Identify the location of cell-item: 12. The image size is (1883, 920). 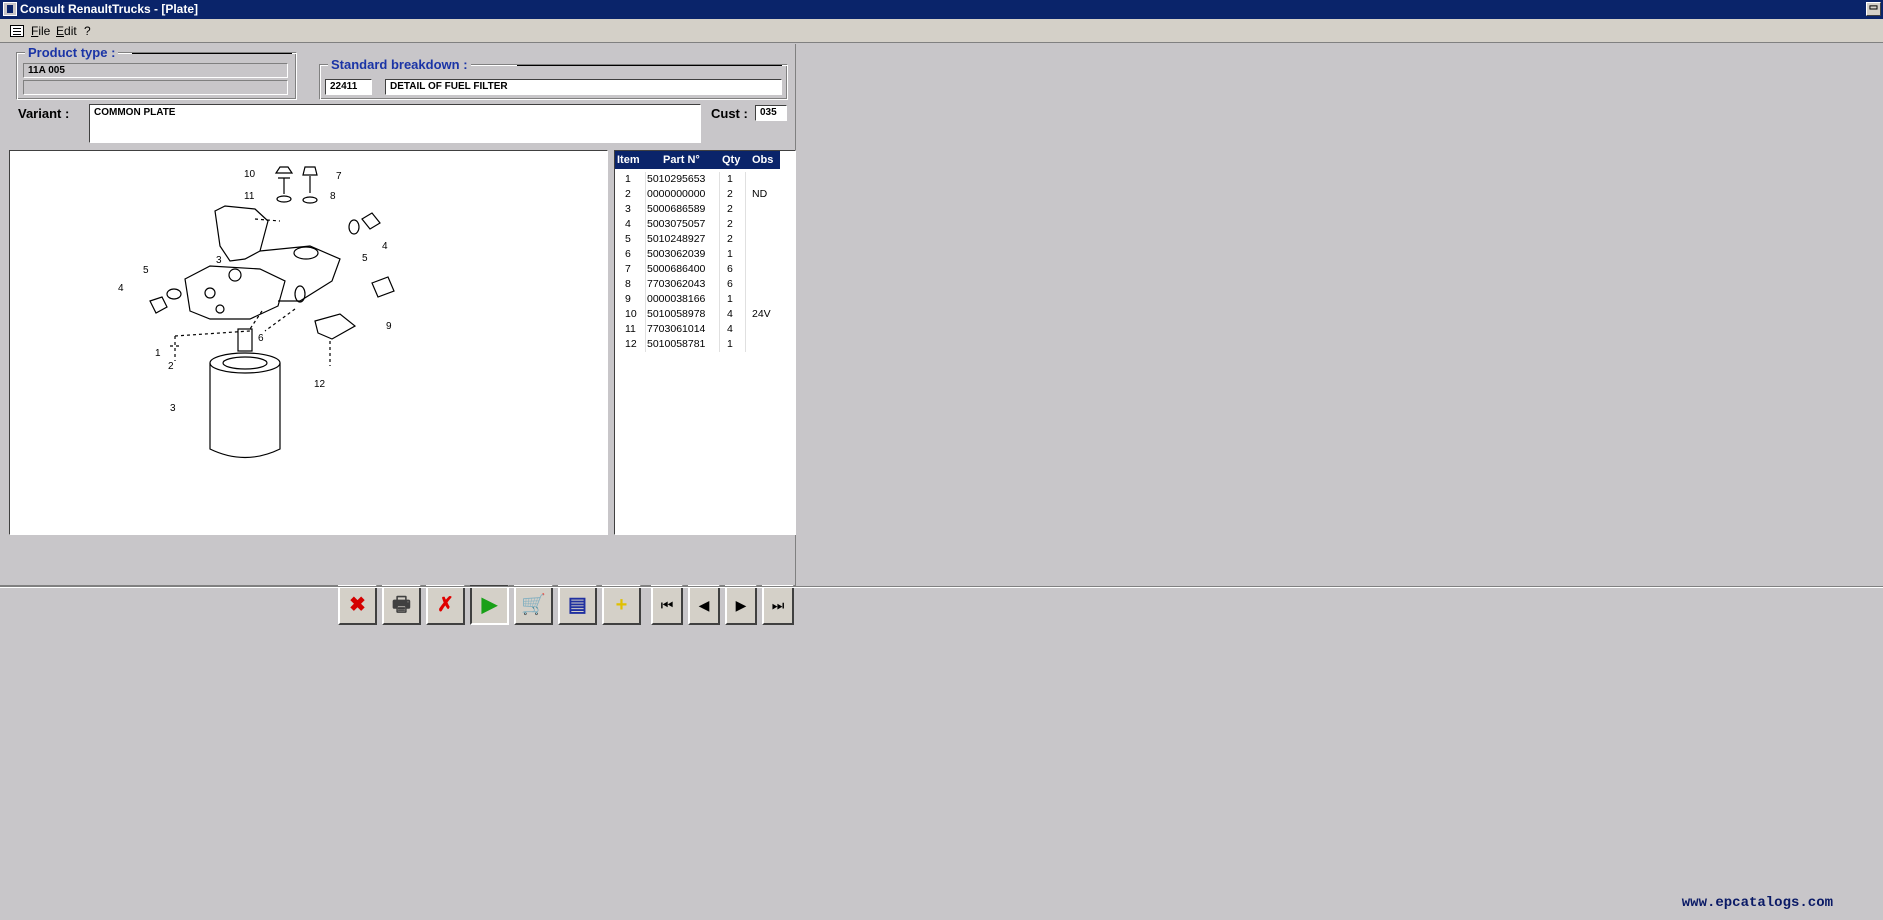
(631, 344).